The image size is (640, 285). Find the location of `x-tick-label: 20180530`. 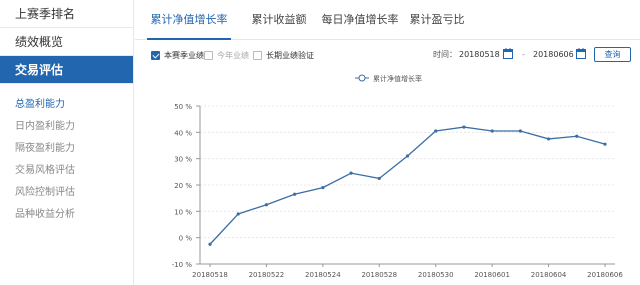

x-tick-label: 20180530 is located at coordinates (436, 275).